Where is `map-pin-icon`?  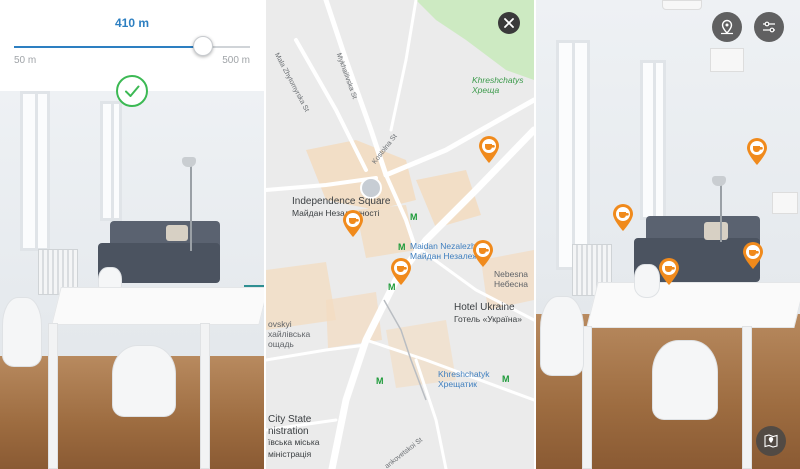
map-pin-icon is located at coordinates (727, 27).